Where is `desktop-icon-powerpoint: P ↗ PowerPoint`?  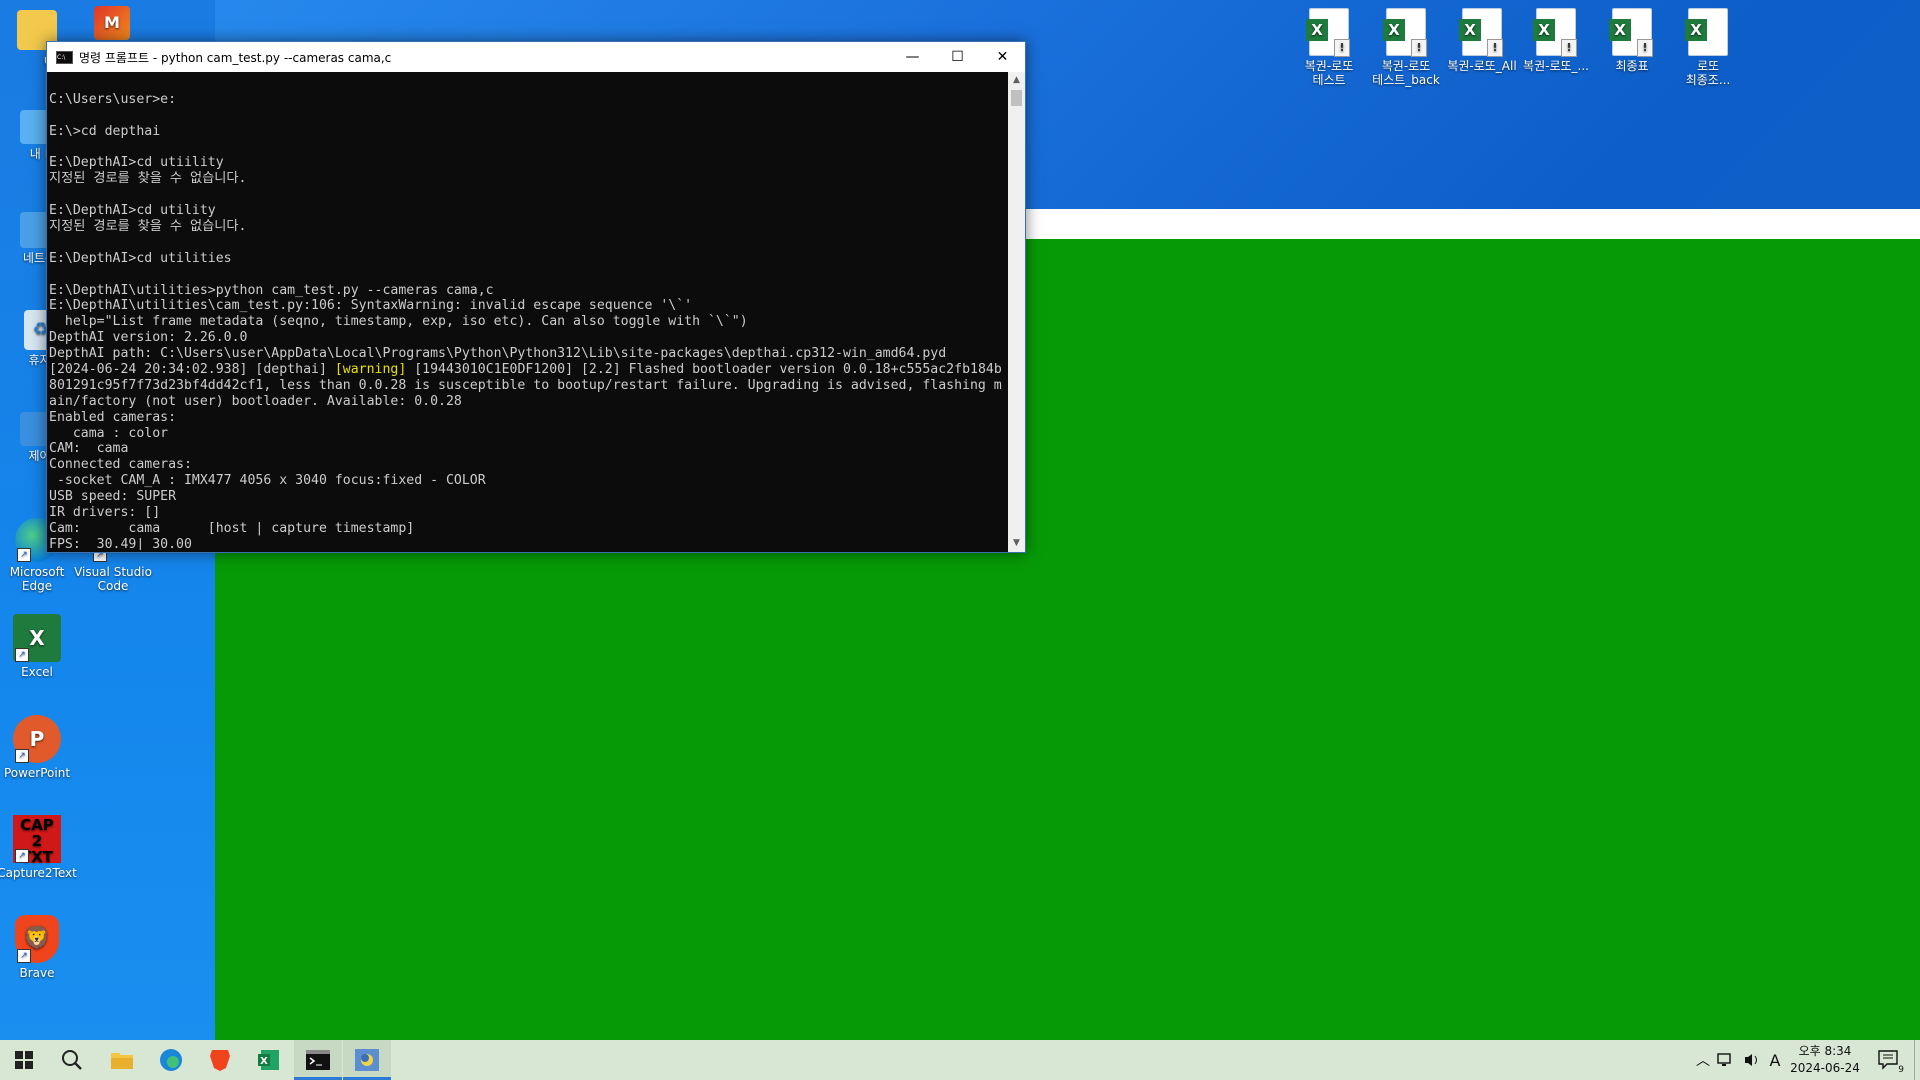
desktop-icon-powerpoint: P ↗ PowerPoint is located at coordinates (38, 747).